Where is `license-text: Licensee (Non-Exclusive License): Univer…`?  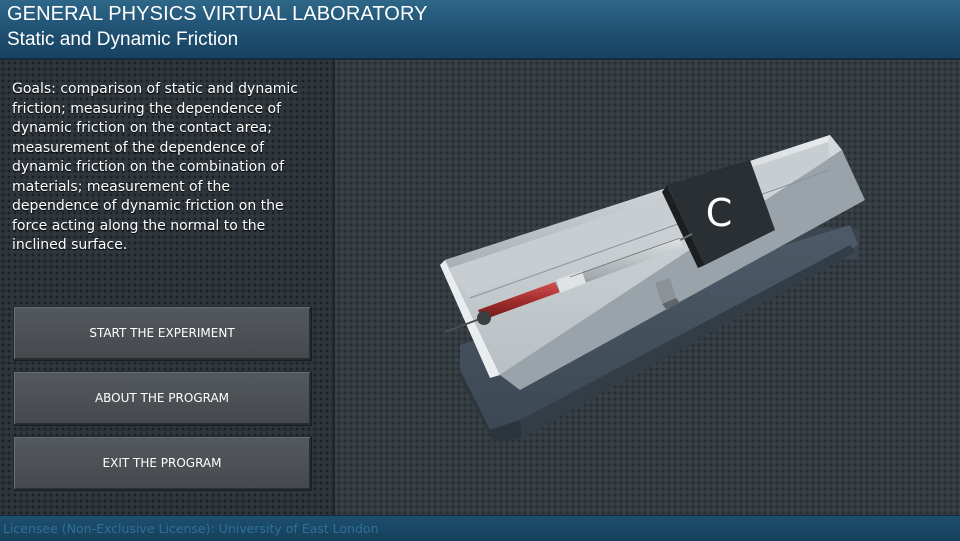
license-text: Licensee (Non-Exclusive License): Univer… is located at coordinates (191, 528).